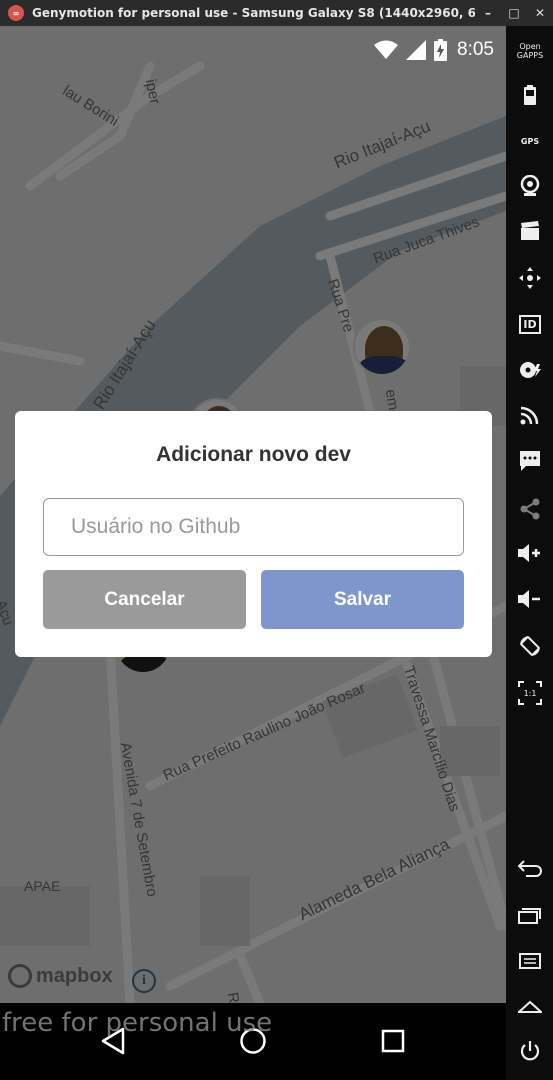 The height and width of the screenshot is (1080, 553). I want to click on battery-icon, so click(530, 95).